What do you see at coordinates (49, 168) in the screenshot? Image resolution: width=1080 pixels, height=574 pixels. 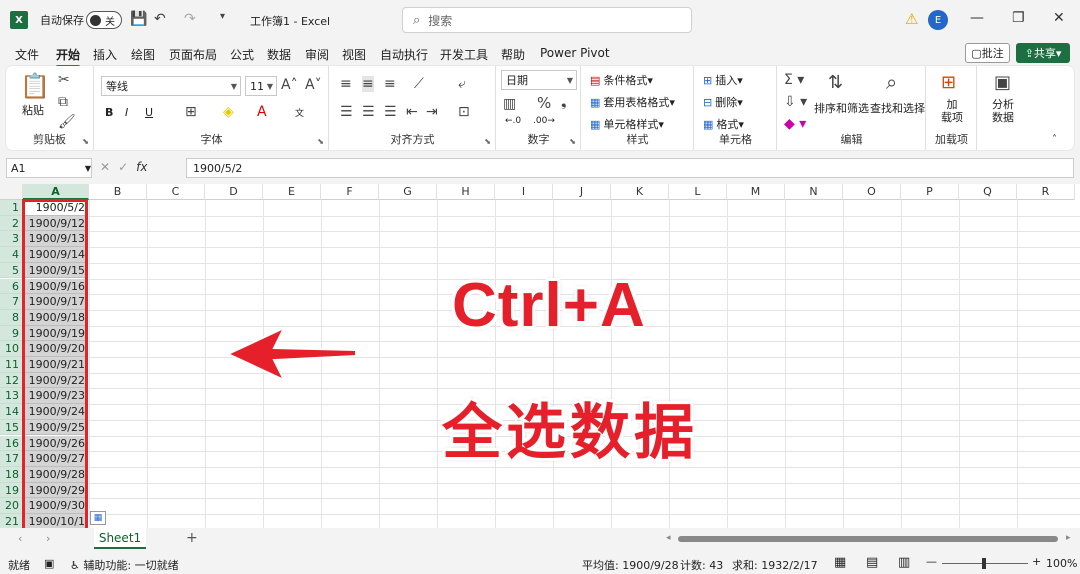 I see `name-box: A1 ▼` at bounding box center [49, 168].